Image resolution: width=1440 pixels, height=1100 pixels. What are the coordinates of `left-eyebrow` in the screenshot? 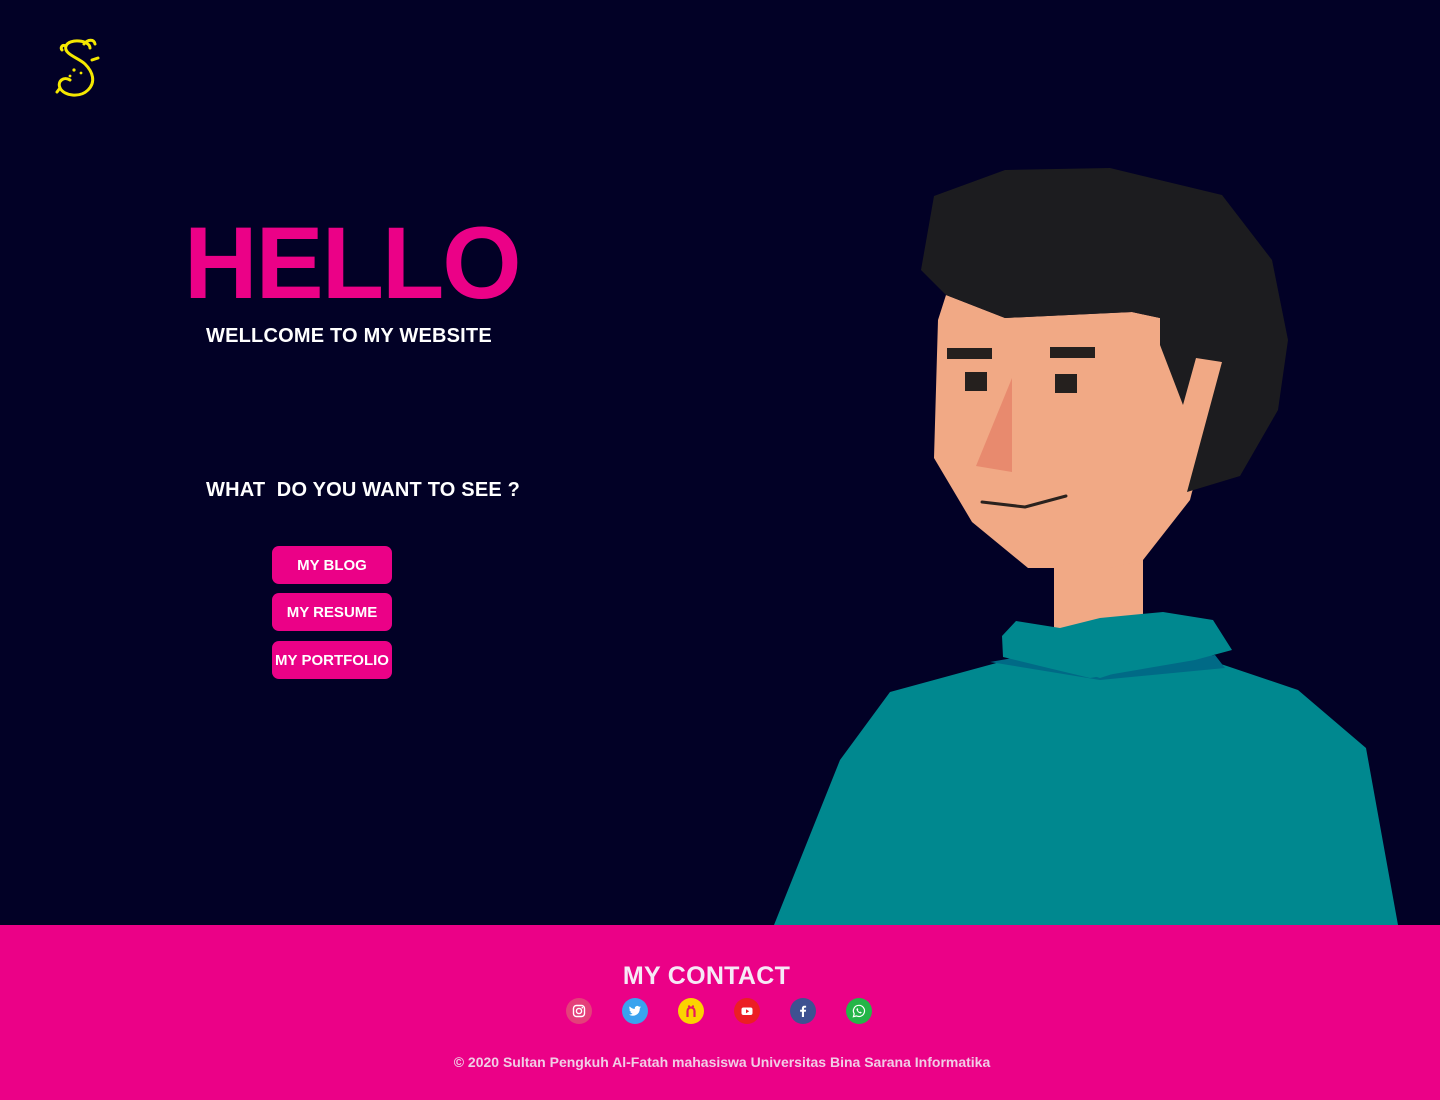 It's located at (969, 353).